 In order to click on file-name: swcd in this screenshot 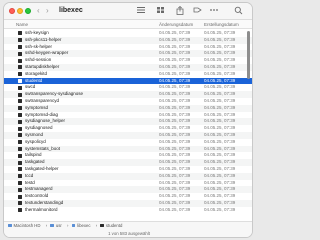, I will do `click(30, 87)`.